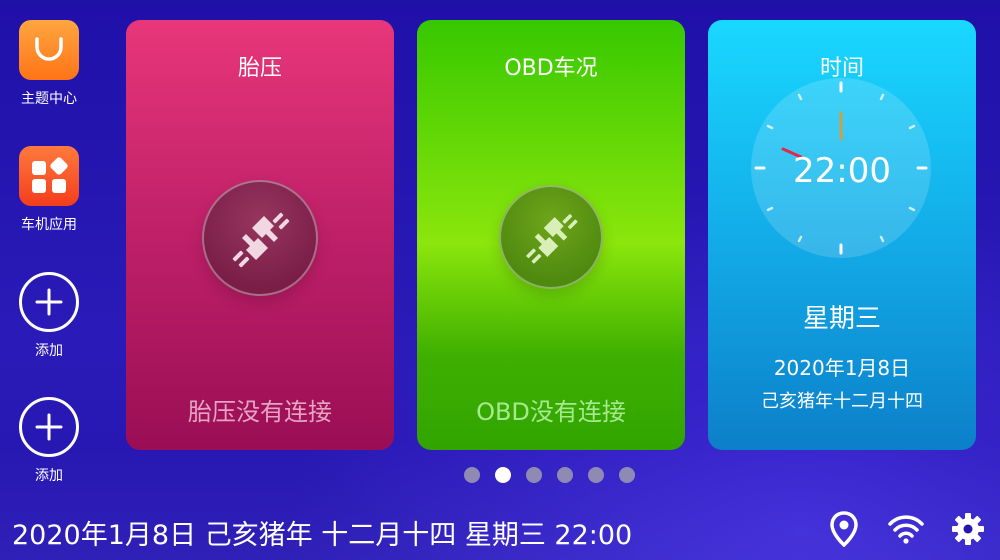  I want to click on settings-gear-icon, so click(968, 529).